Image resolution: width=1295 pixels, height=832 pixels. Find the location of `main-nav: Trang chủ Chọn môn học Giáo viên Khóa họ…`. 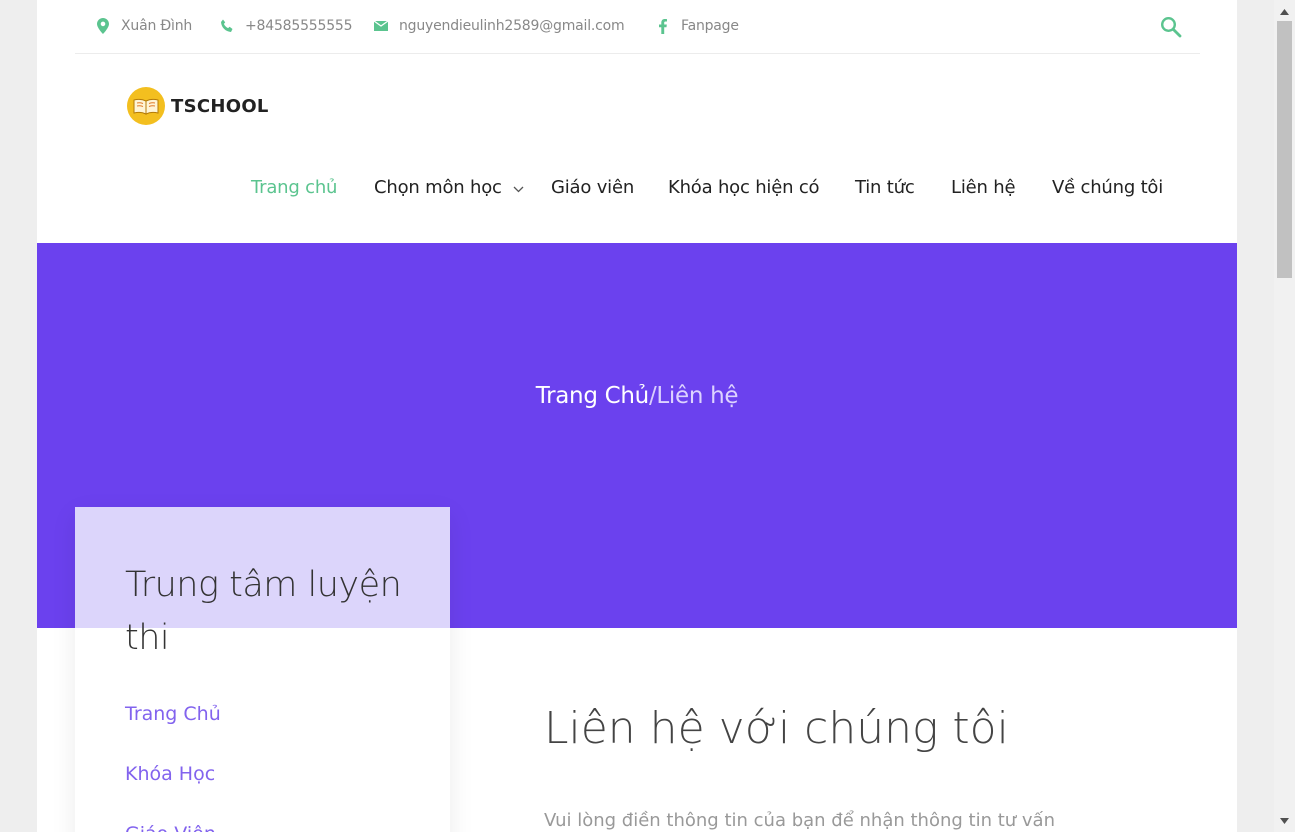

main-nav: Trang chủ Chọn môn học Giáo viên Khóa họ… is located at coordinates (637, 188).